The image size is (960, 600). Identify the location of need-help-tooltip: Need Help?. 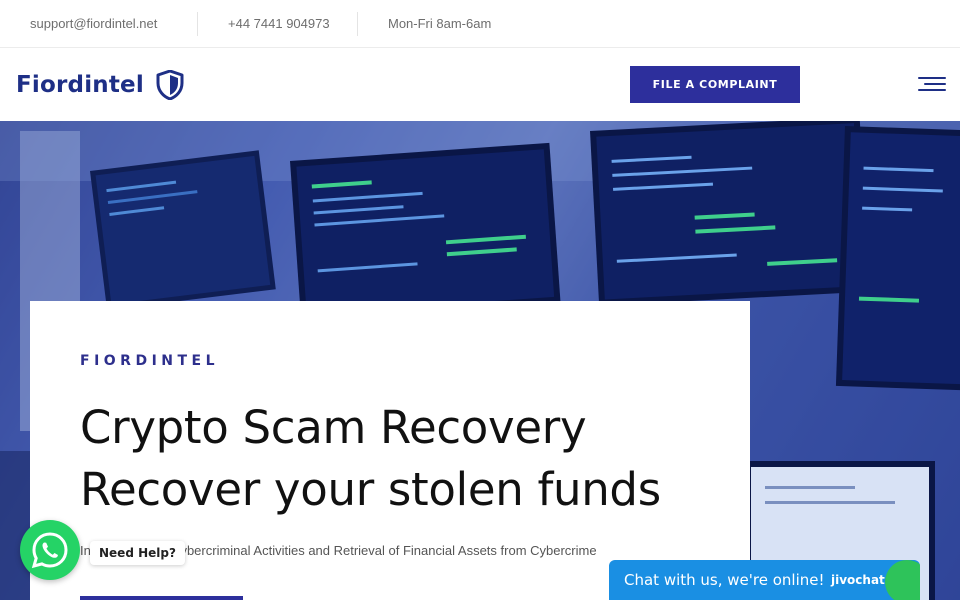
(137, 553).